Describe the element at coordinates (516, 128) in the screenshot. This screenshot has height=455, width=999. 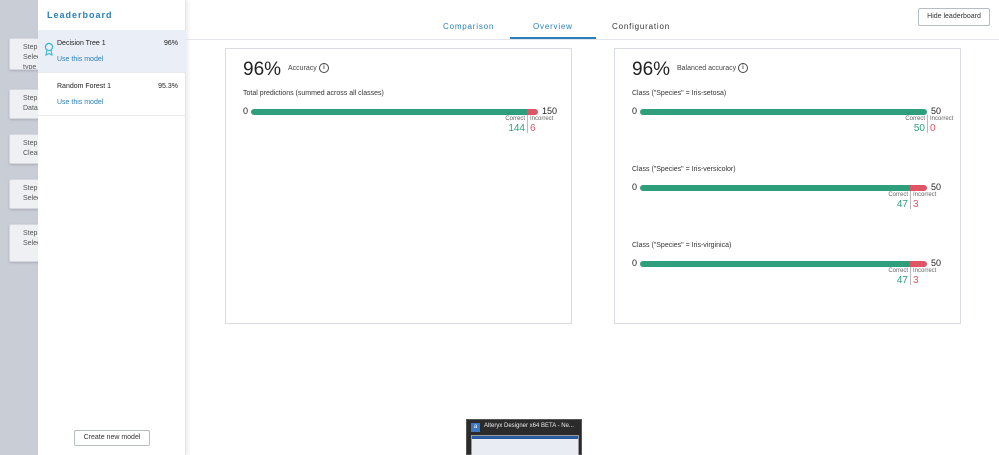
I see `correct-count: 144` at that location.